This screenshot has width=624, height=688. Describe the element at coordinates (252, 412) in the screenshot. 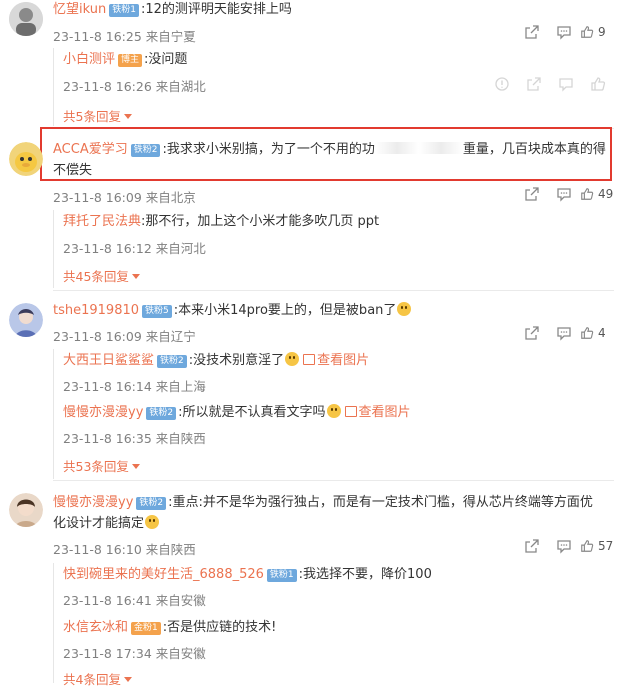

I see `reply-text: :所以就是不认真看文字吗` at that location.